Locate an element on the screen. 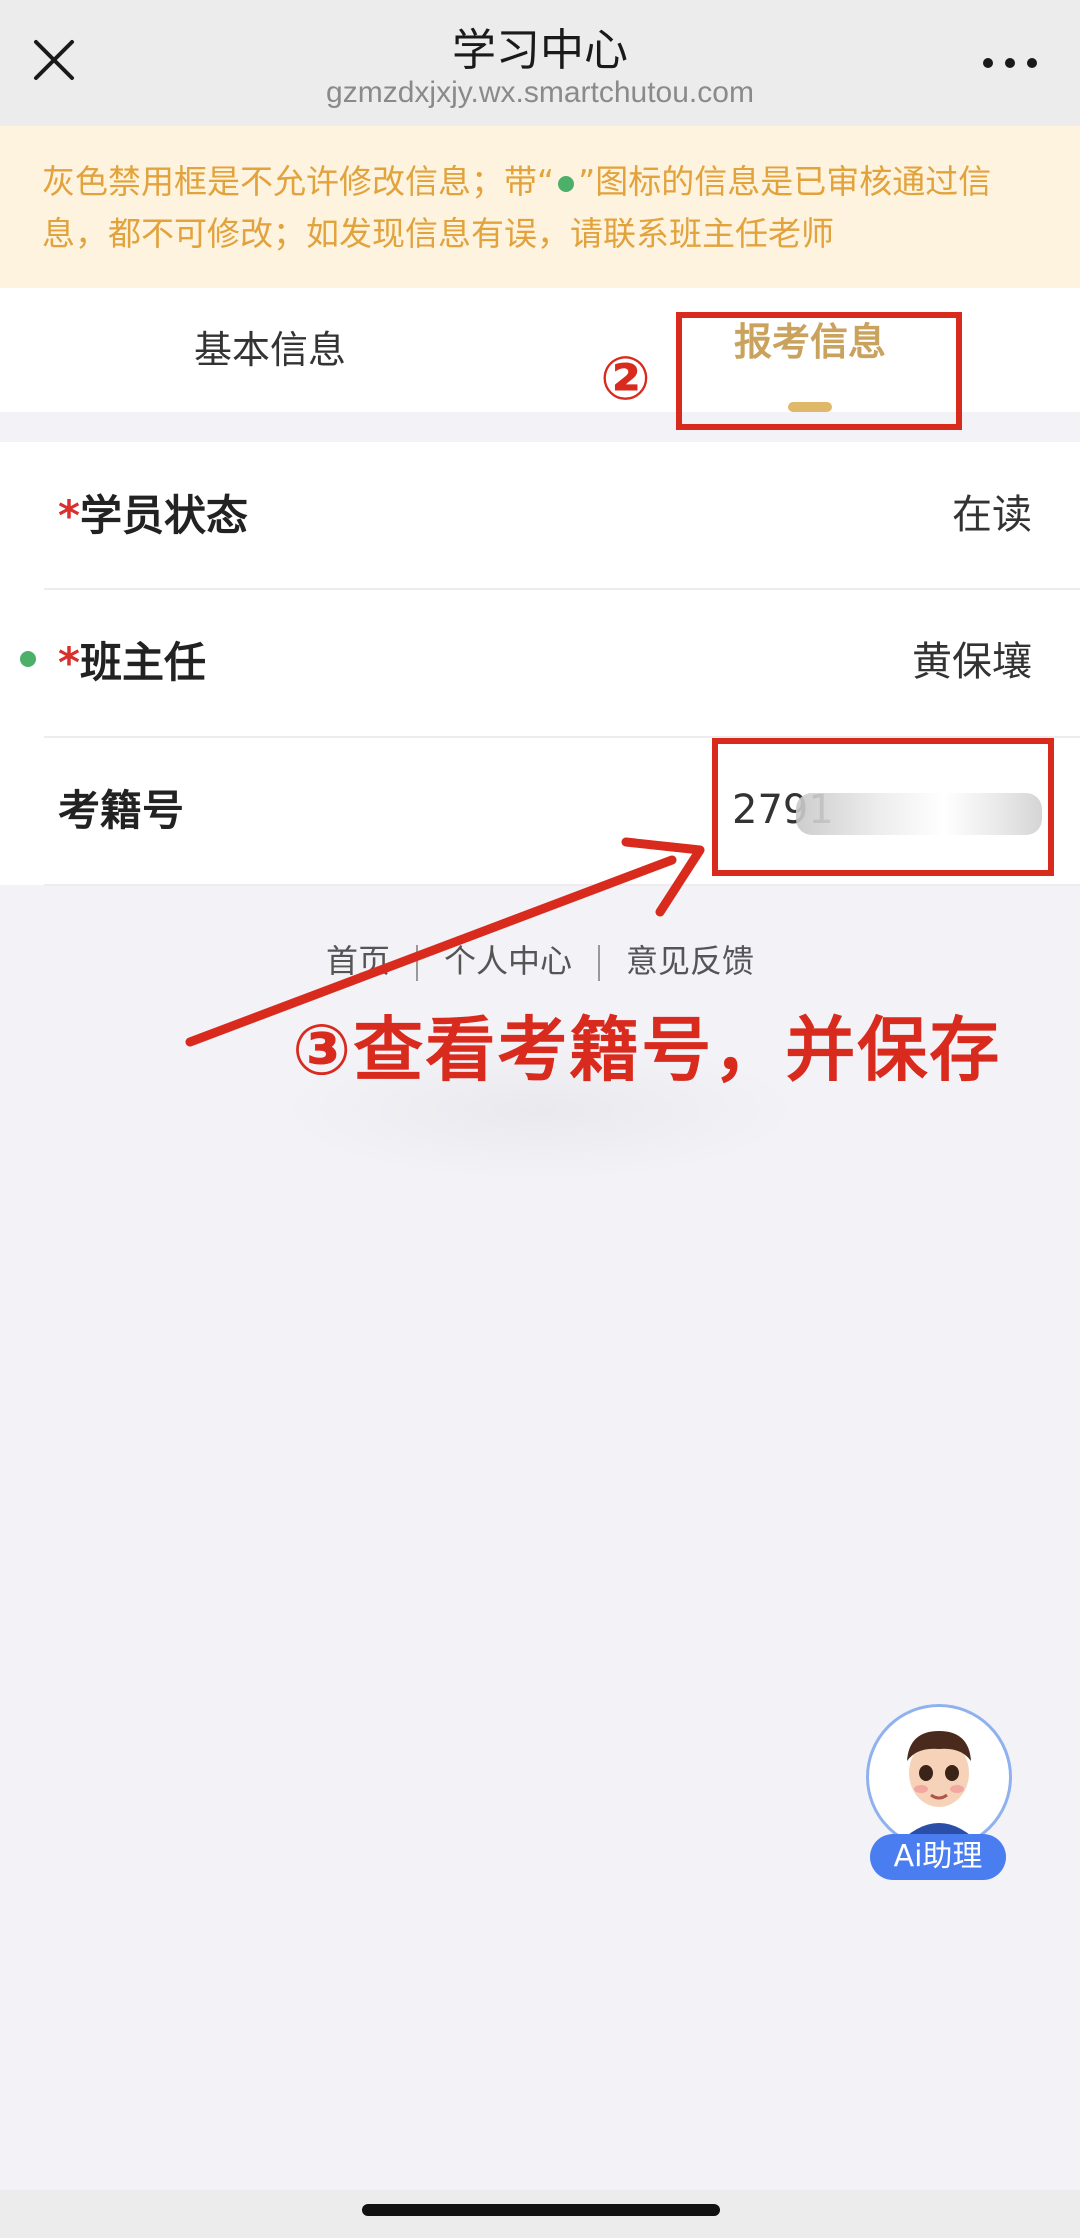 The height and width of the screenshot is (2238, 1080). home-indicator is located at coordinates (541, 2210).